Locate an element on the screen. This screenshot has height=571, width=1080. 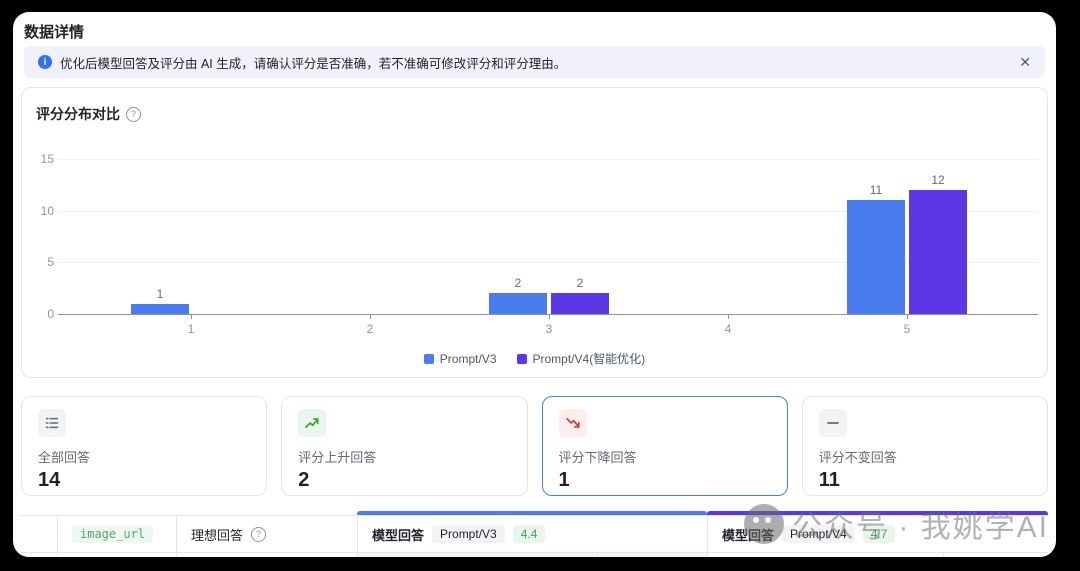
chart-title-row: 评分分布对比 ? is located at coordinates (88, 114).